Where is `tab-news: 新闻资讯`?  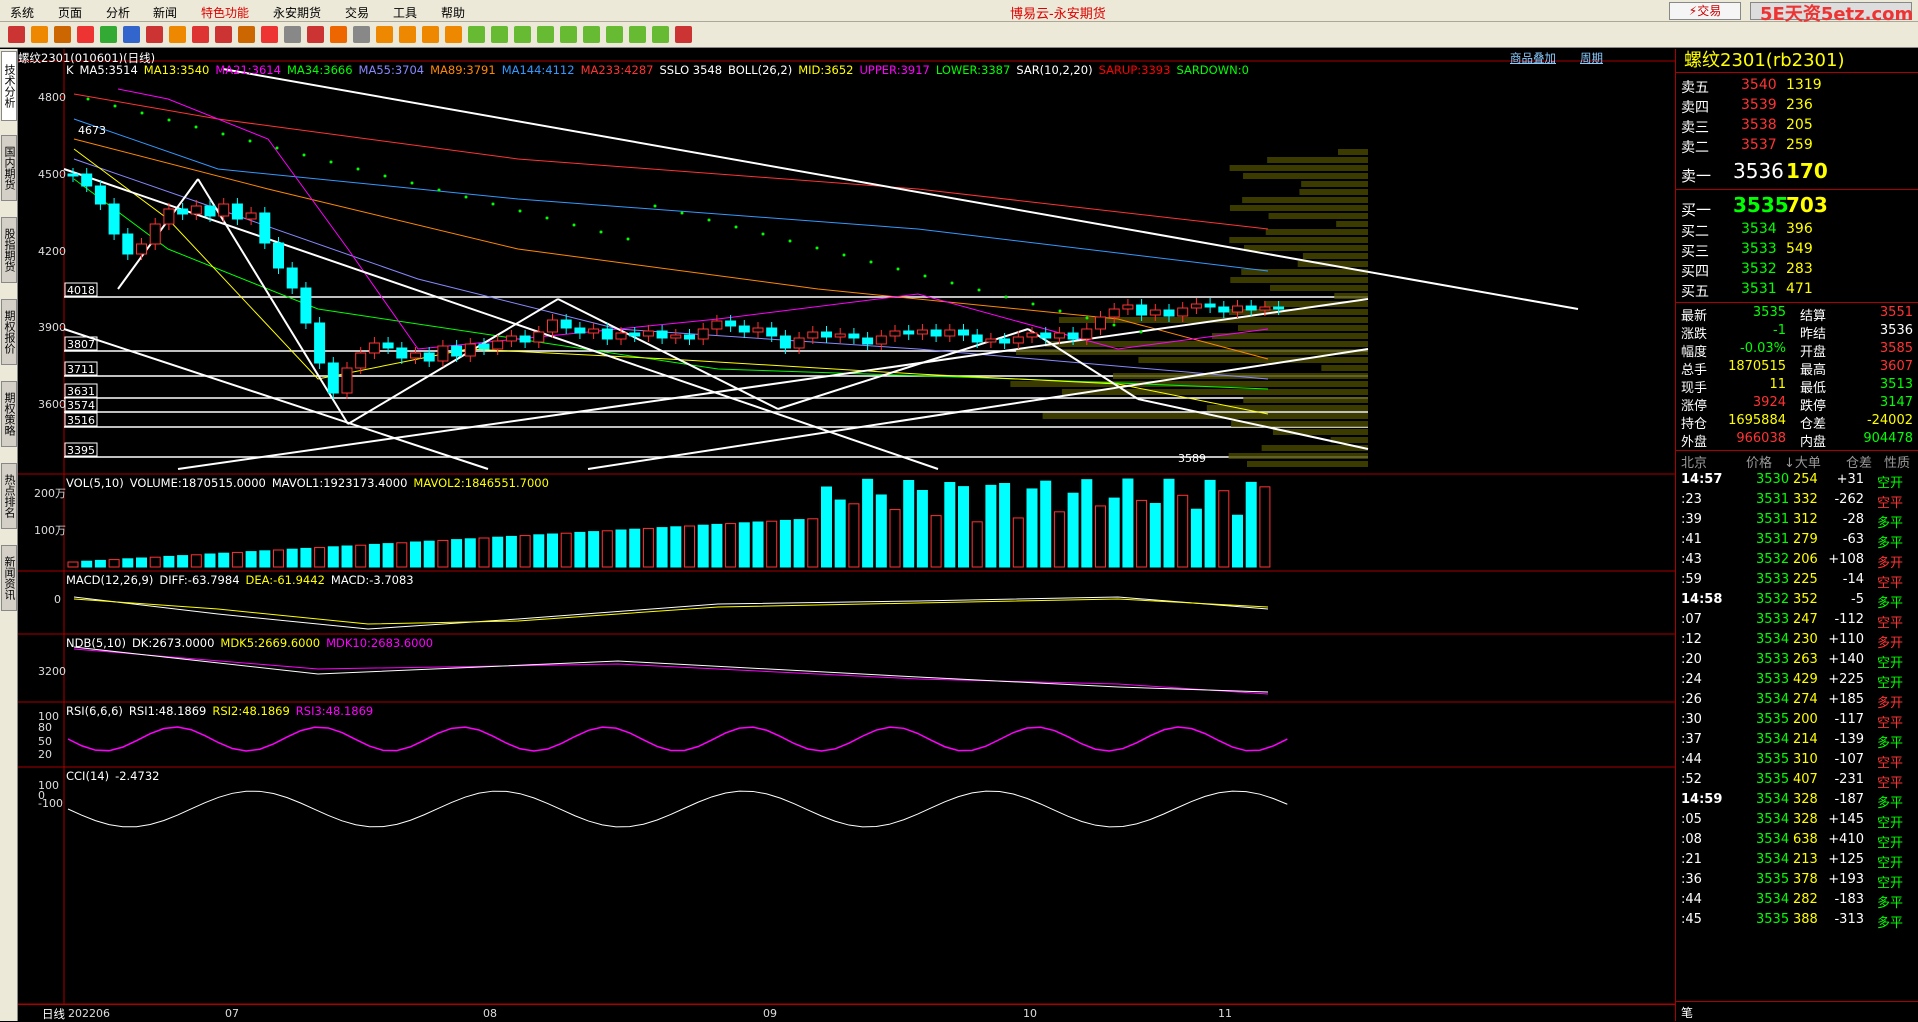
tab-news: 新闻资讯 is located at coordinates (9, 578).